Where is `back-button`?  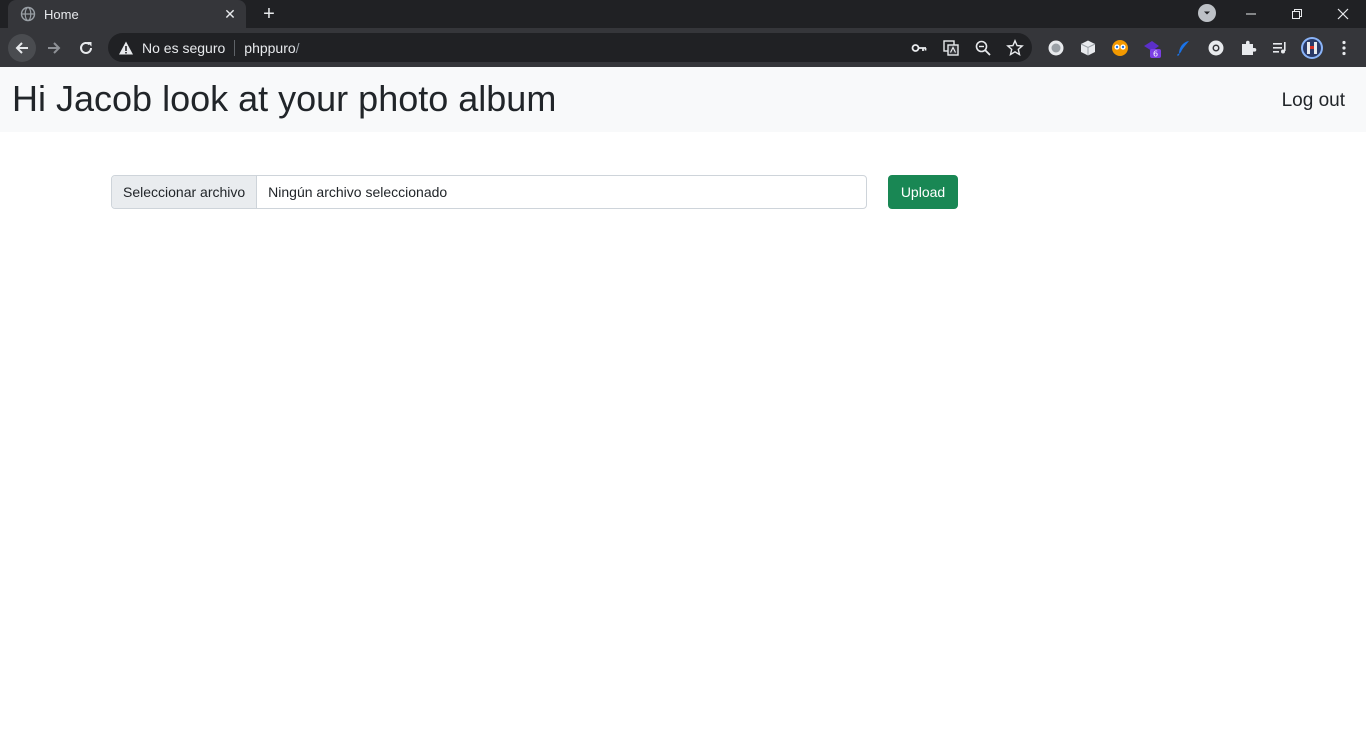
back-button is located at coordinates (22, 48).